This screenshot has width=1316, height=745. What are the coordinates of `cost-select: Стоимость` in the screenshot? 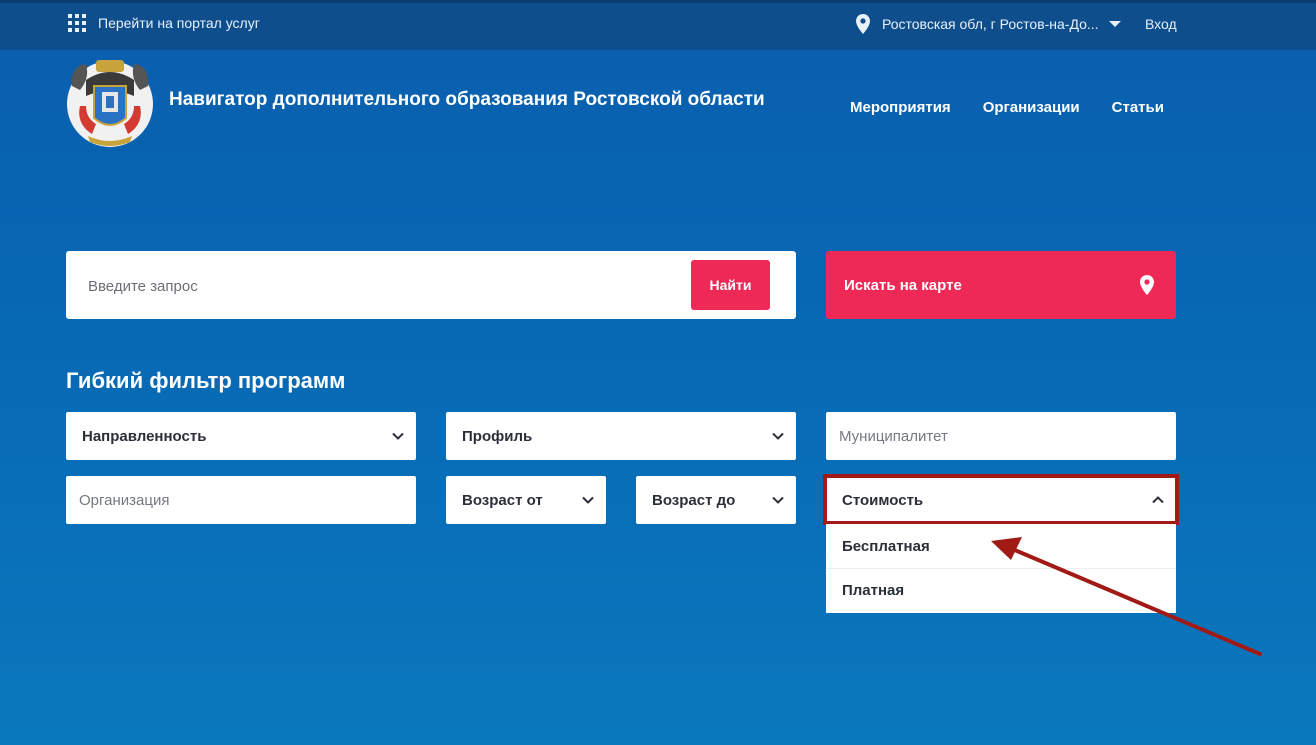 It's located at (1001, 500).